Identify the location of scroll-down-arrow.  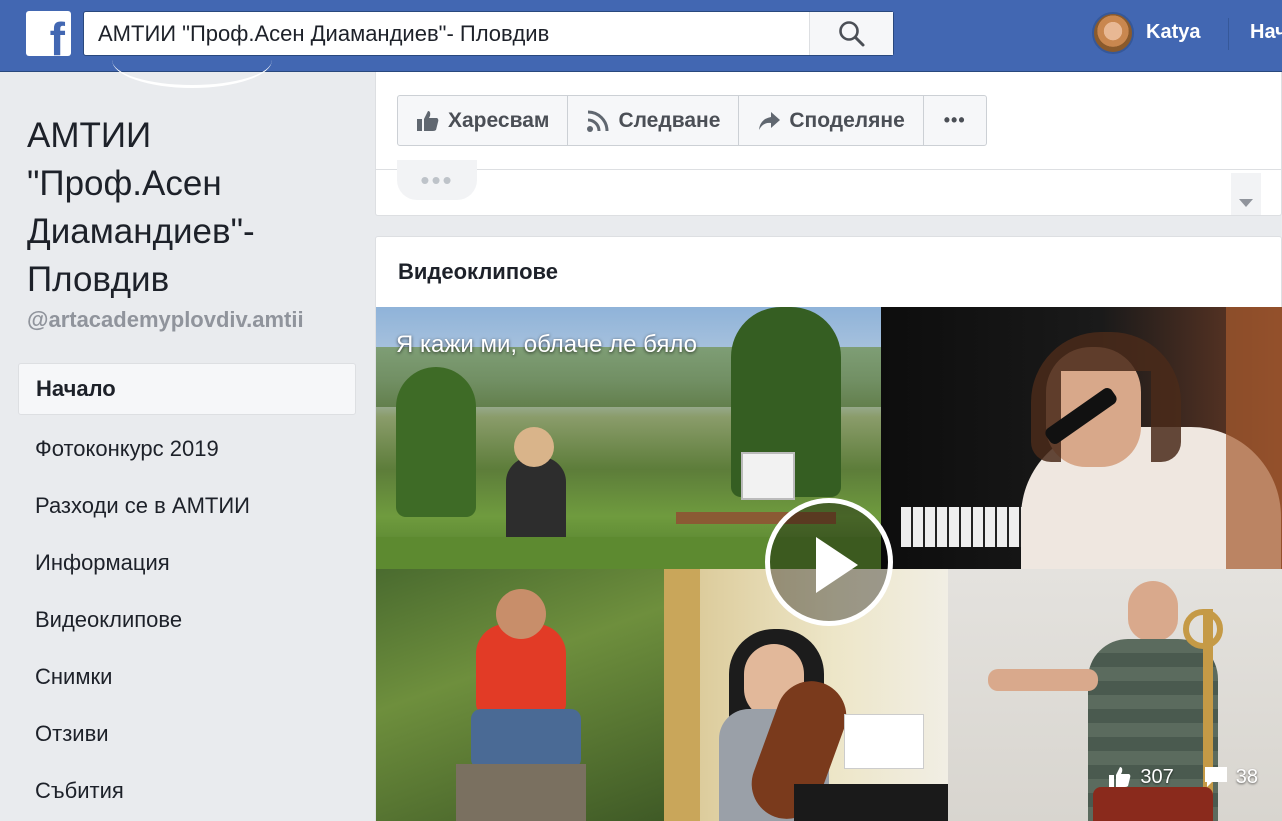
(1246, 194).